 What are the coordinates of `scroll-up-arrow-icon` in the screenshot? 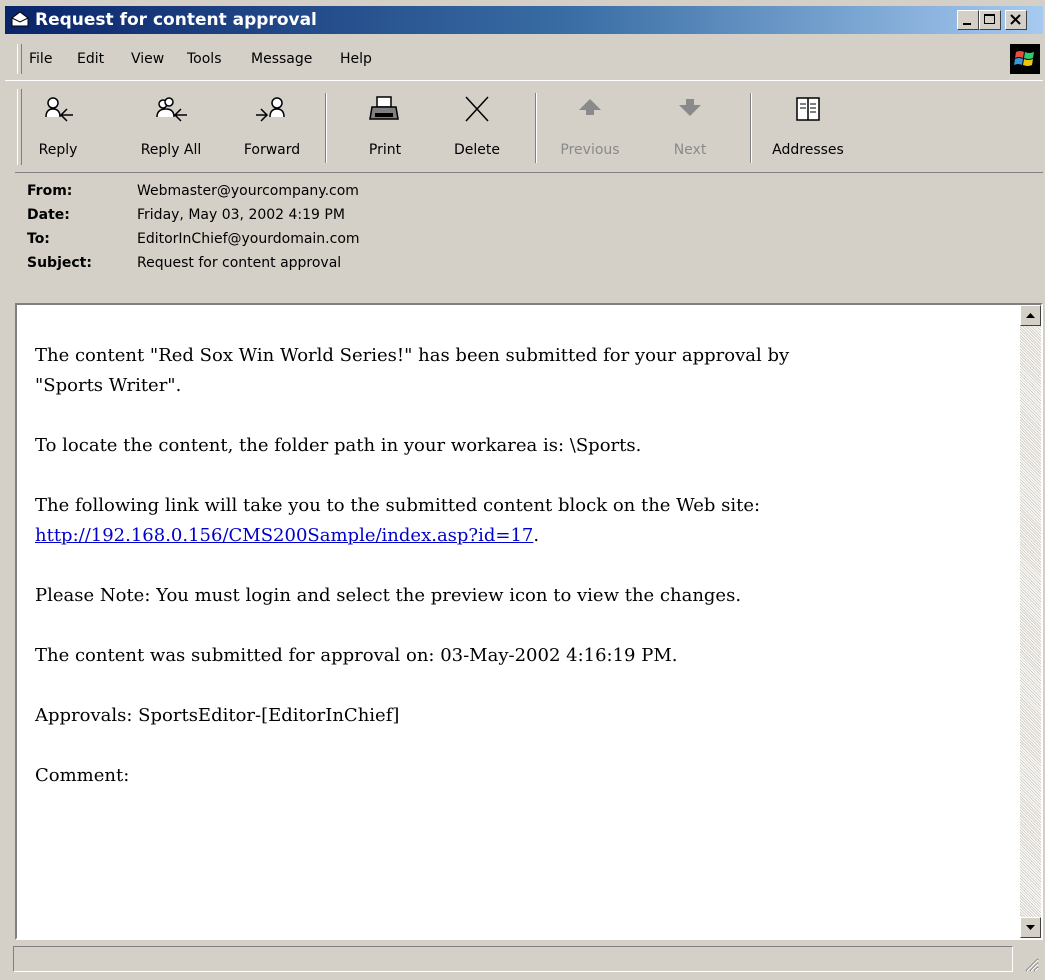 It's located at (1030, 315).